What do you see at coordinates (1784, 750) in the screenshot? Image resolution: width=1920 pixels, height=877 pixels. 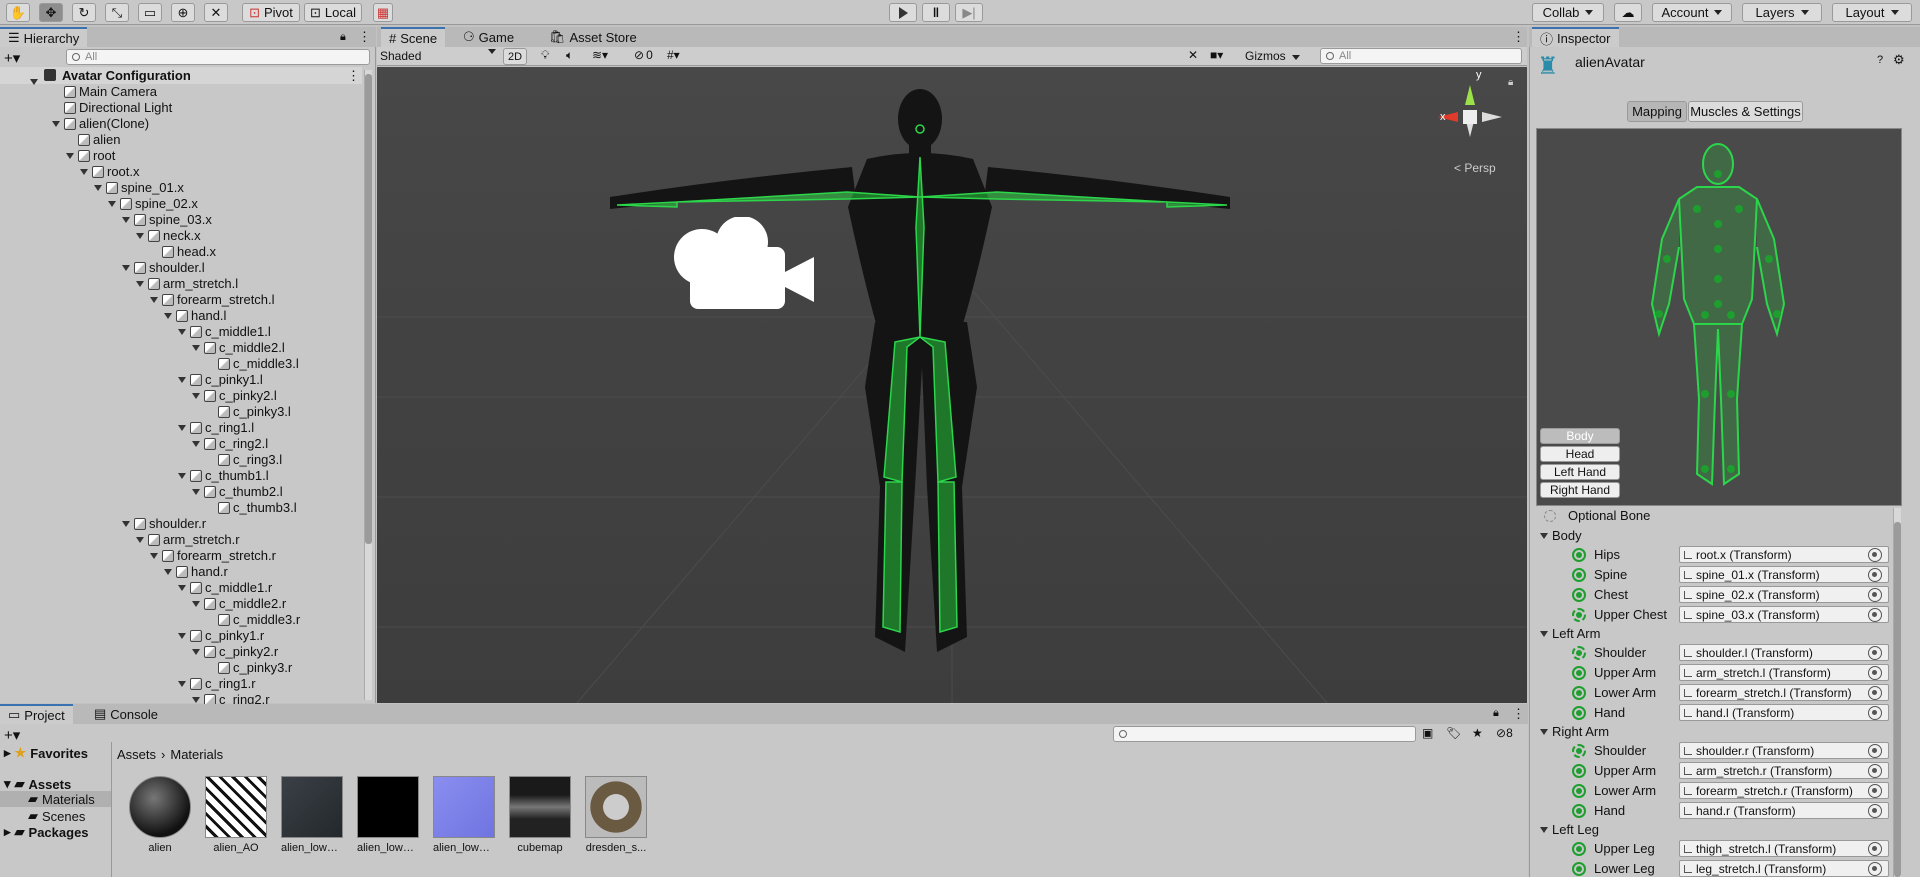 I see `bone-transform-field: shoulder.r (Transform)` at bounding box center [1784, 750].